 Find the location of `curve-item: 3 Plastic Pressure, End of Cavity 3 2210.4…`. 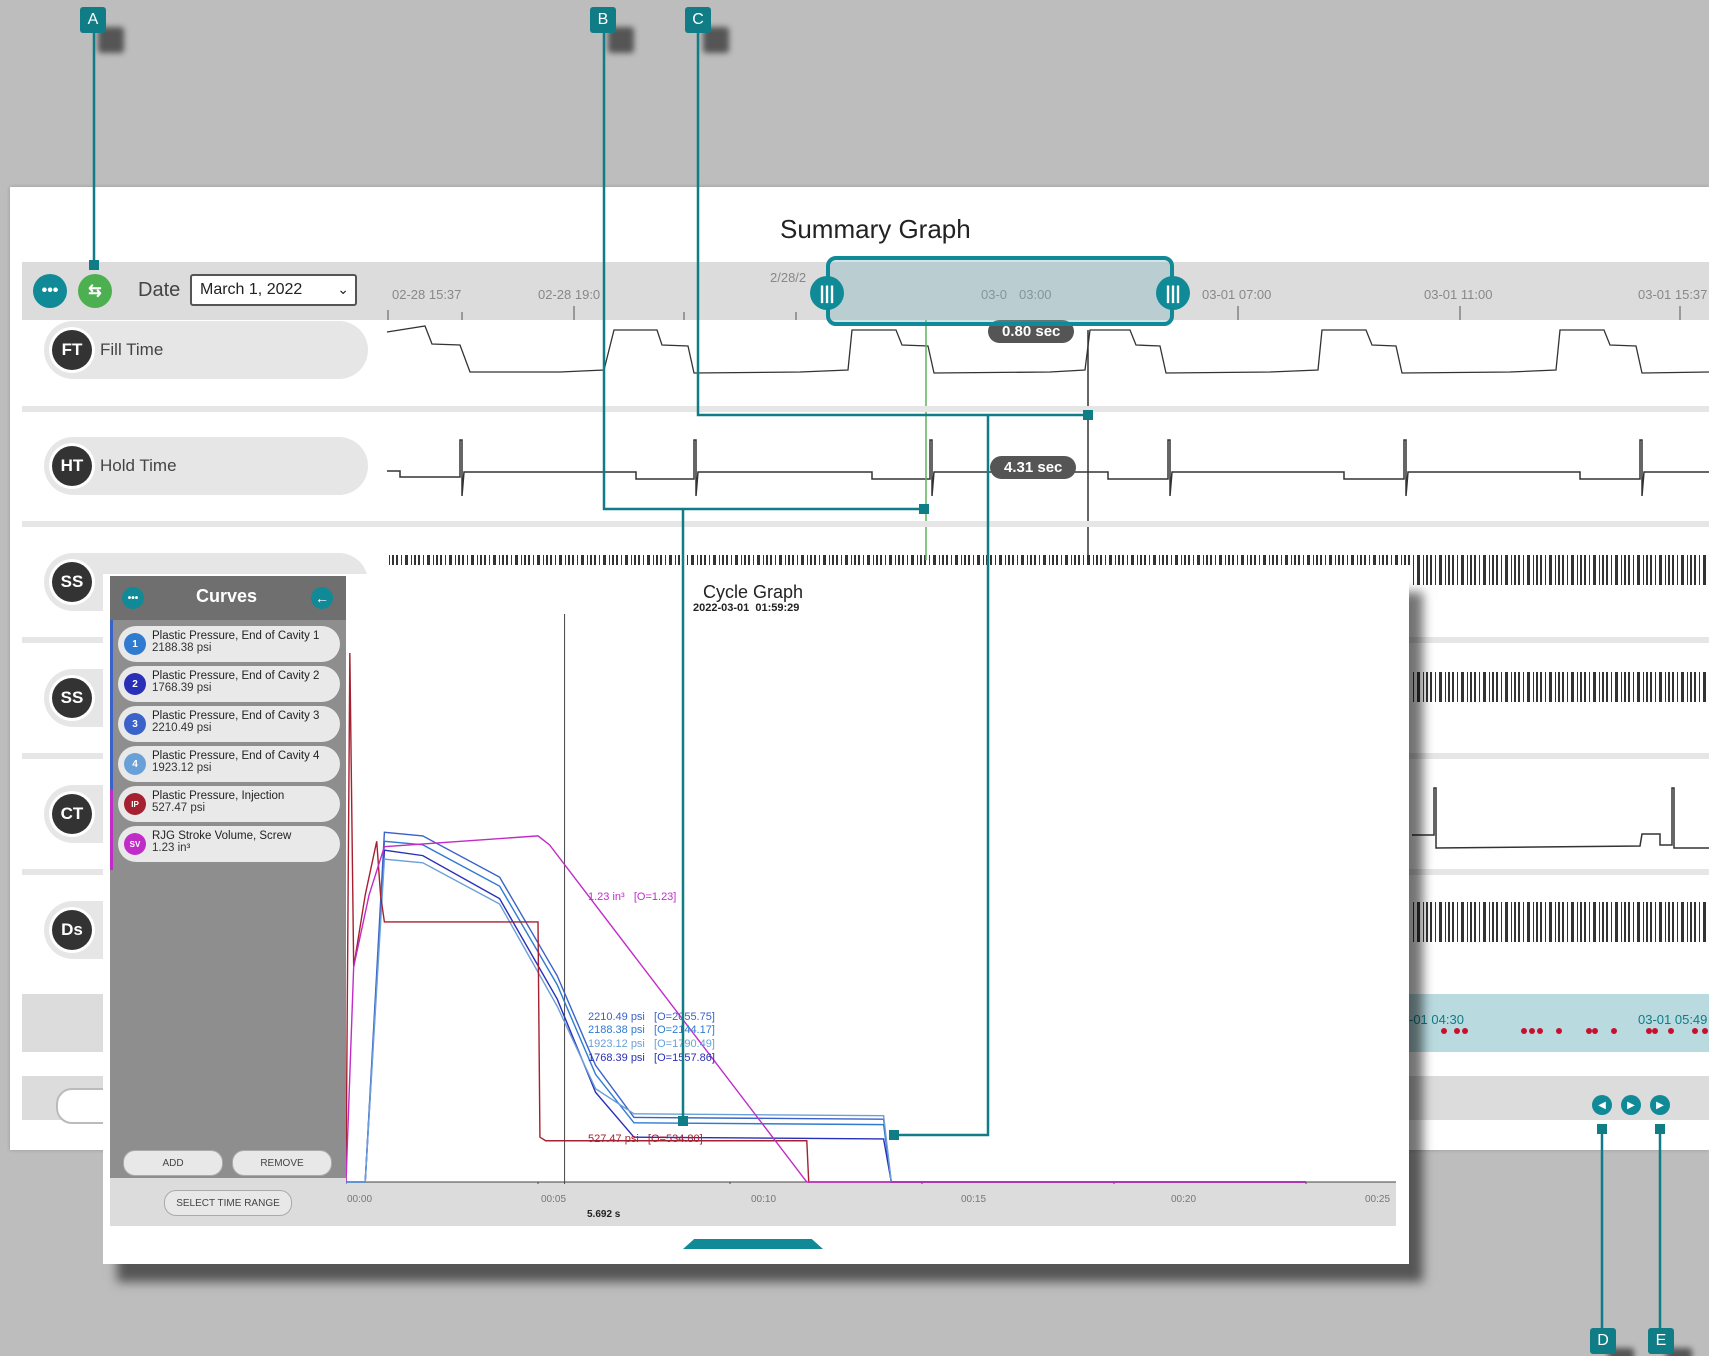

curve-item: 3 Plastic Pressure, End of Cavity 3 2210.4… is located at coordinates (229, 724).